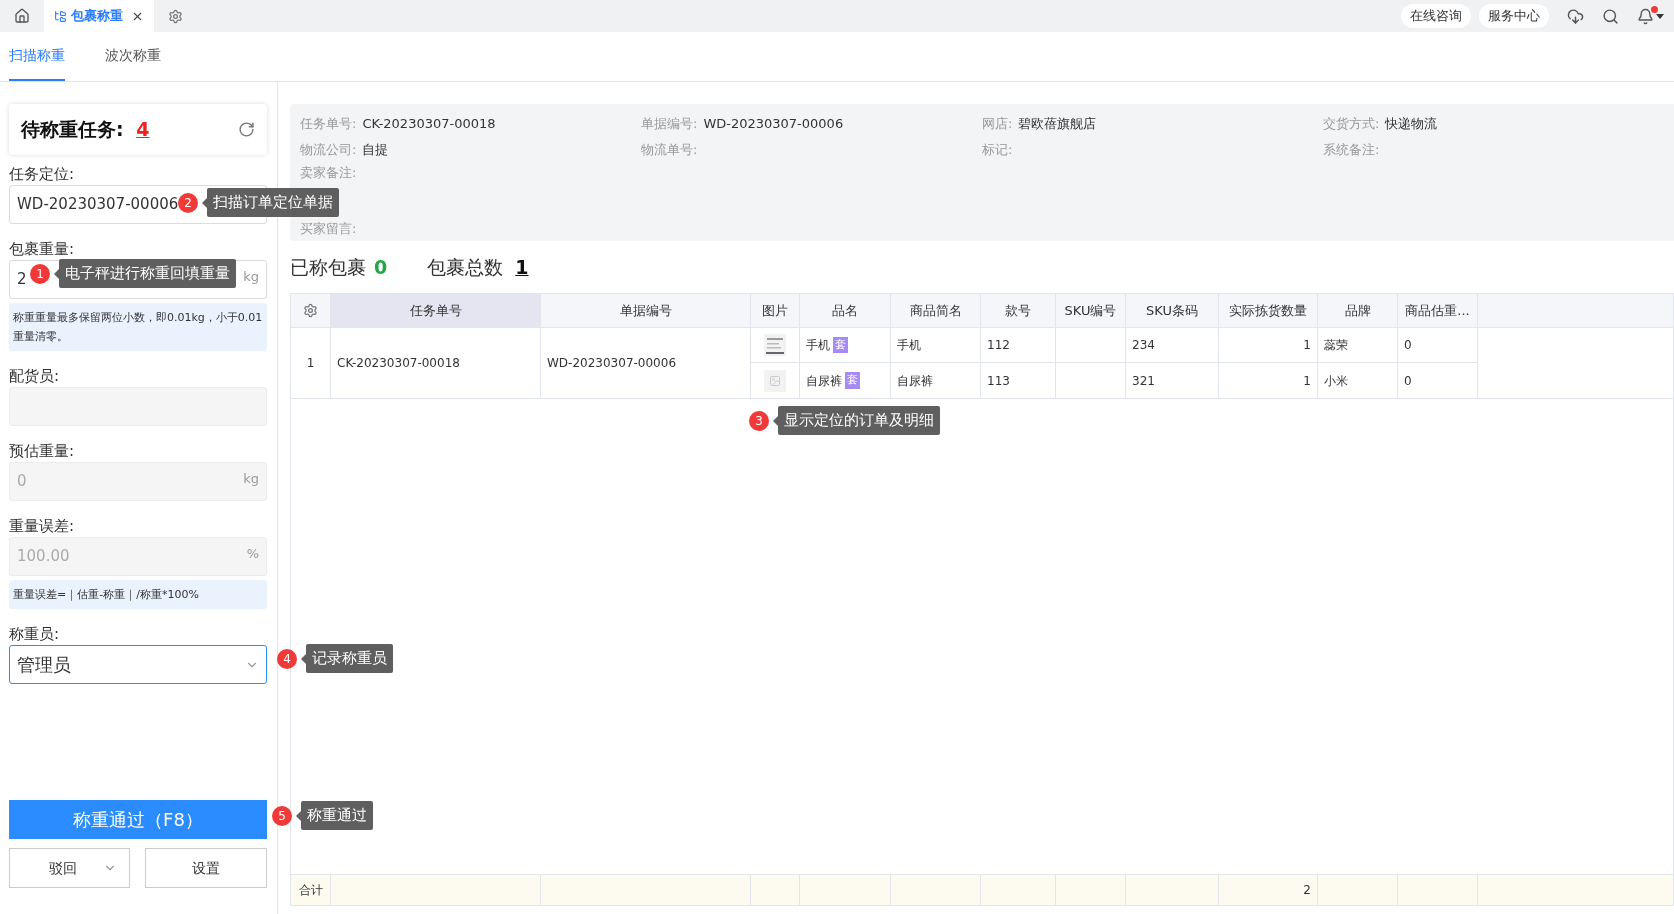  Describe the element at coordinates (42, 249) in the screenshot. I see `field-label: 包裹重量:` at that location.